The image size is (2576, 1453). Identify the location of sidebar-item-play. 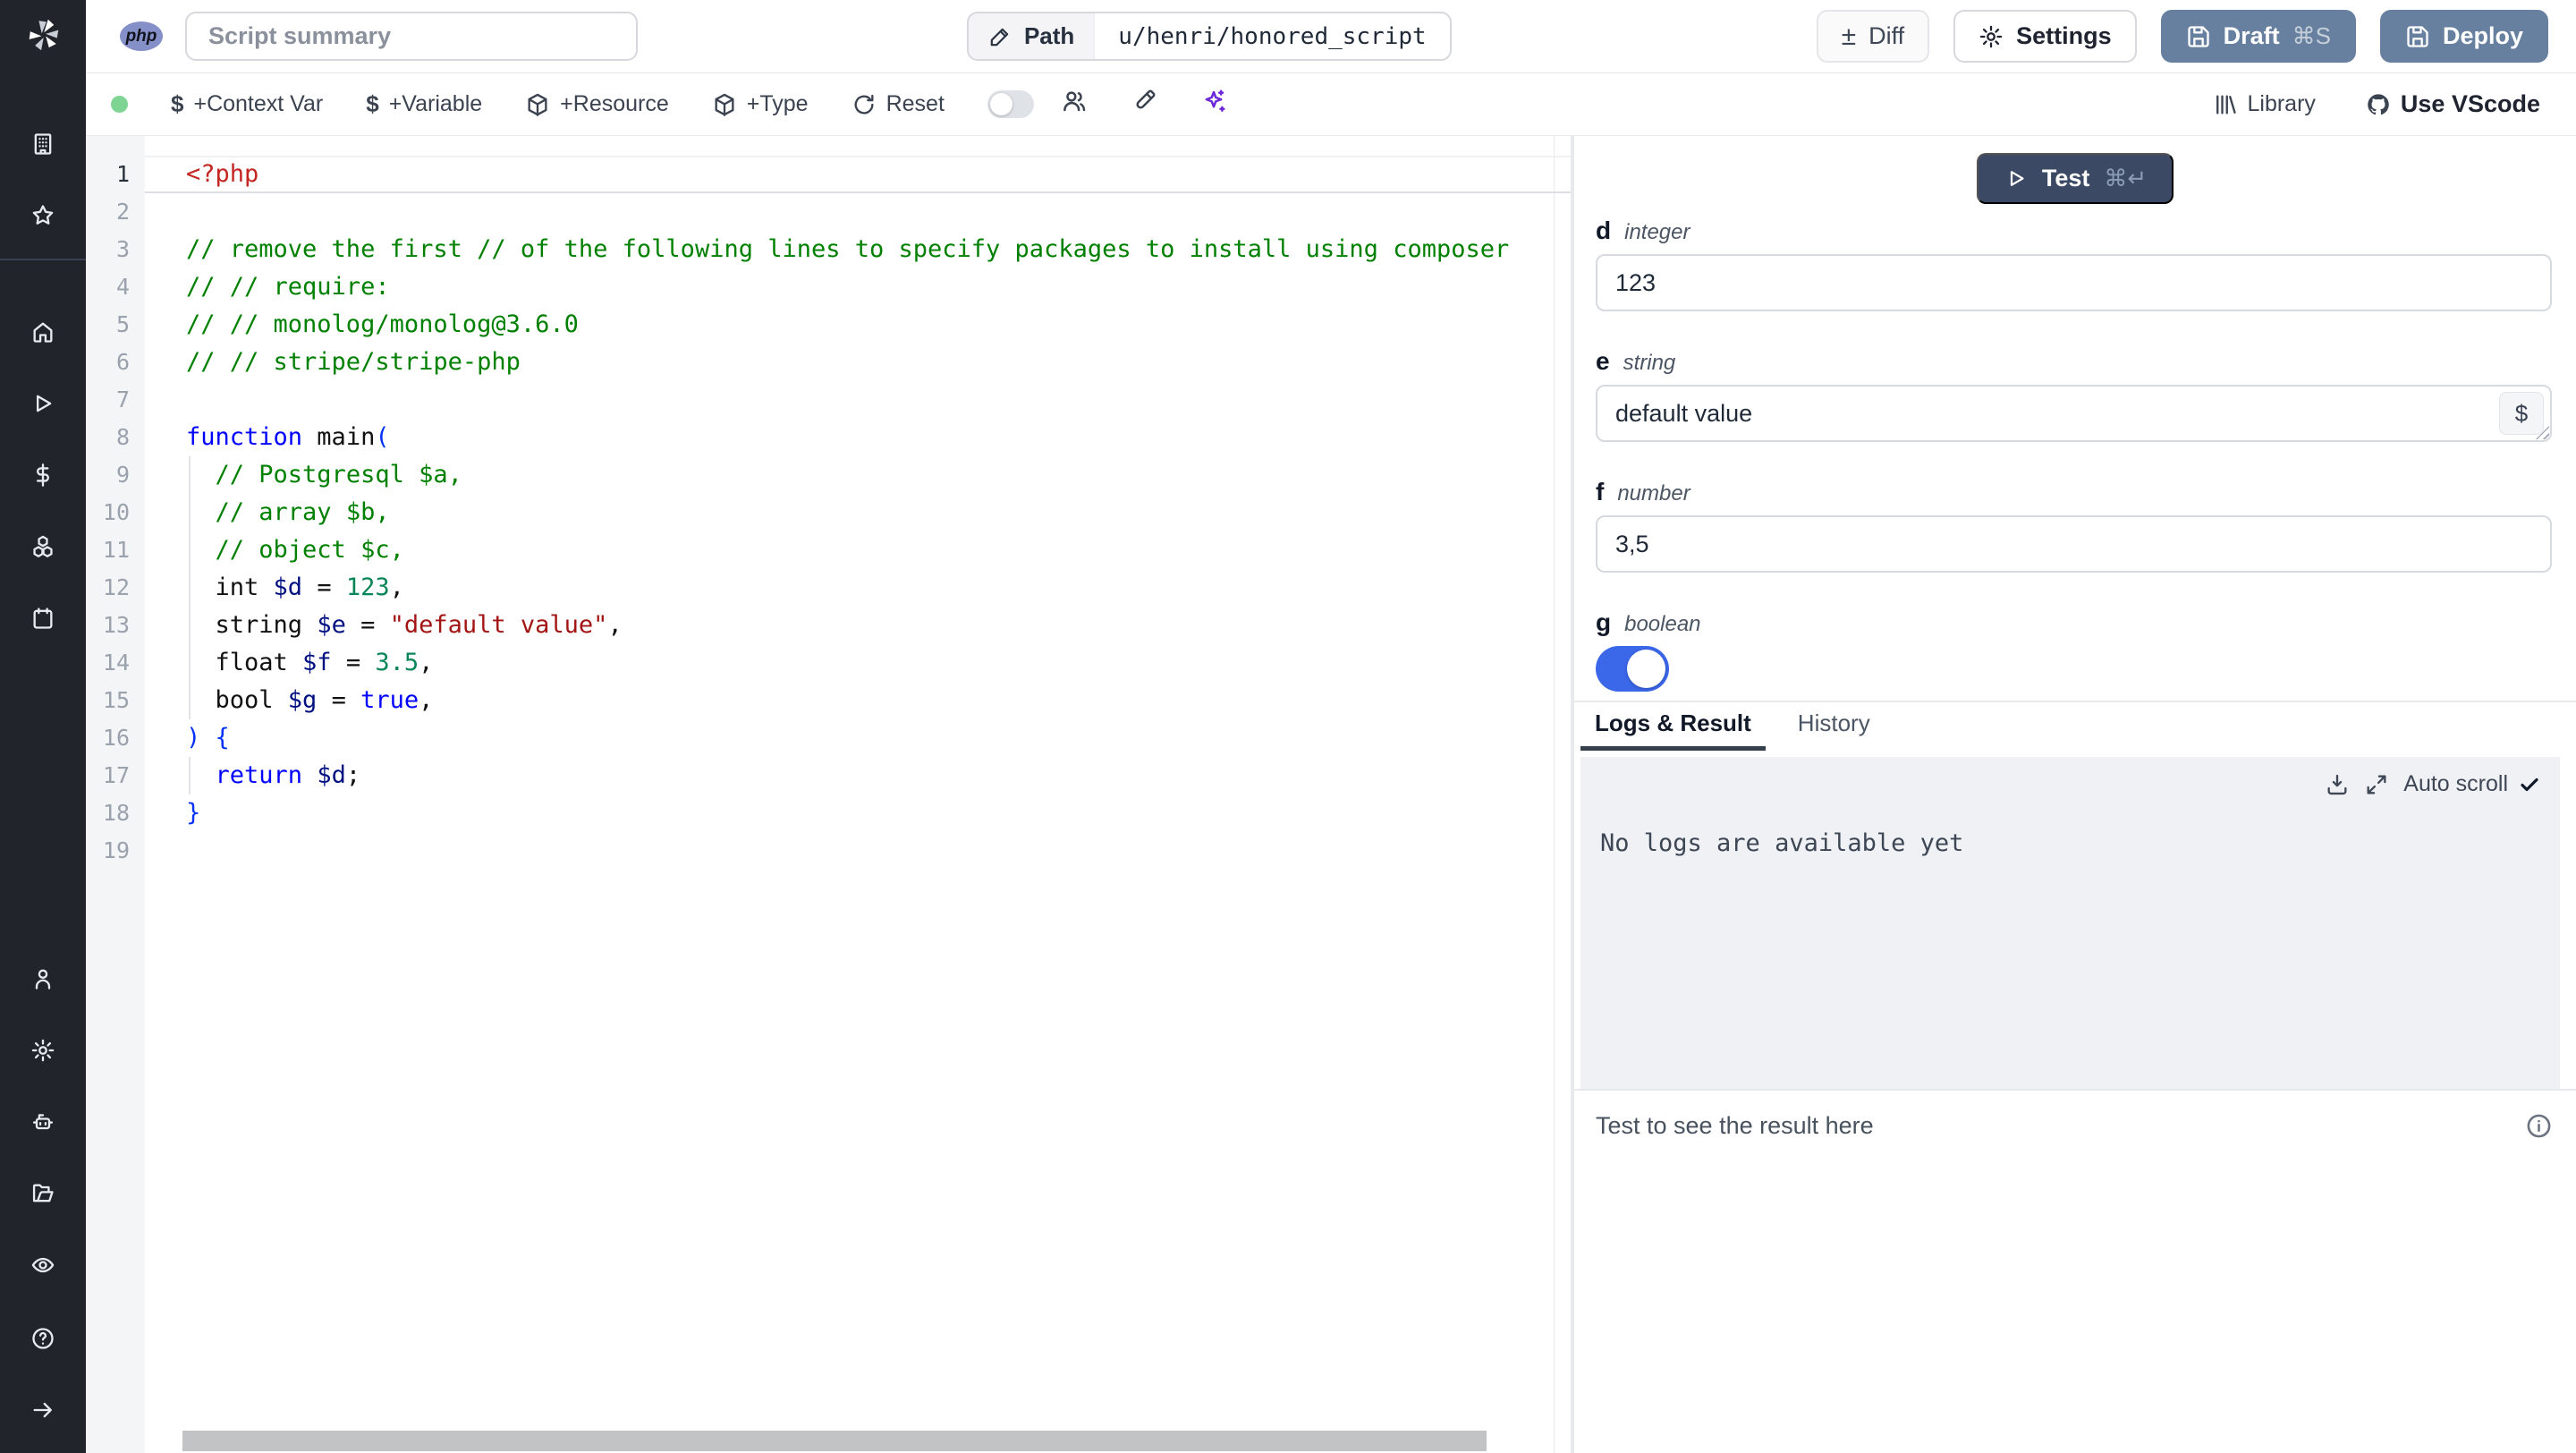
(43, 403).